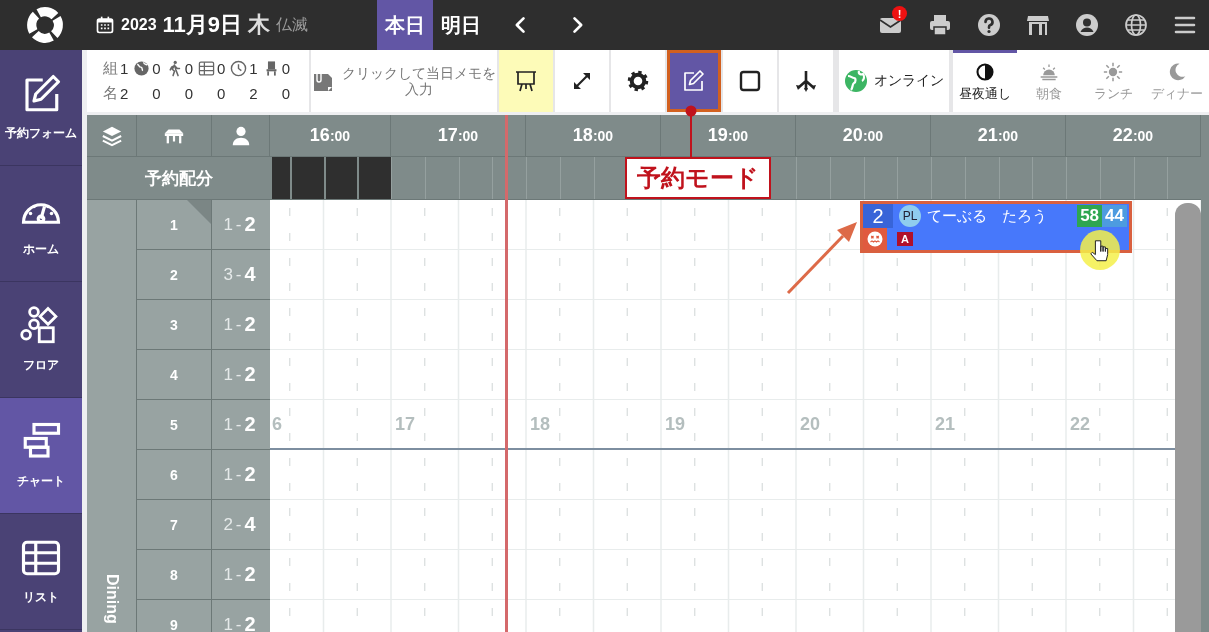  What do you see at coordinates (241, 525) in the screenshot?
I see `capacity-cell: 2-4` at bounding box center [241, 525].